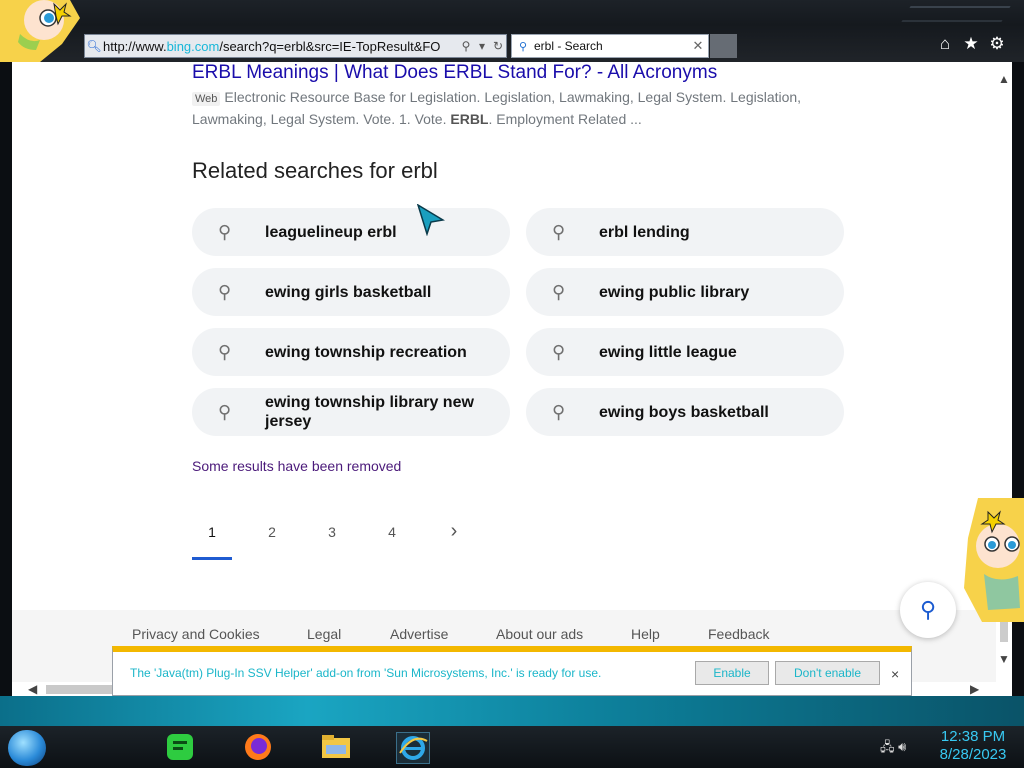 This screenshot has width=1024, height=768. What do you see at coordinates (685, 352) in the screenshot?
I see `related-search-item: ⚲ ewing little league` at bounding box center [685, 352].